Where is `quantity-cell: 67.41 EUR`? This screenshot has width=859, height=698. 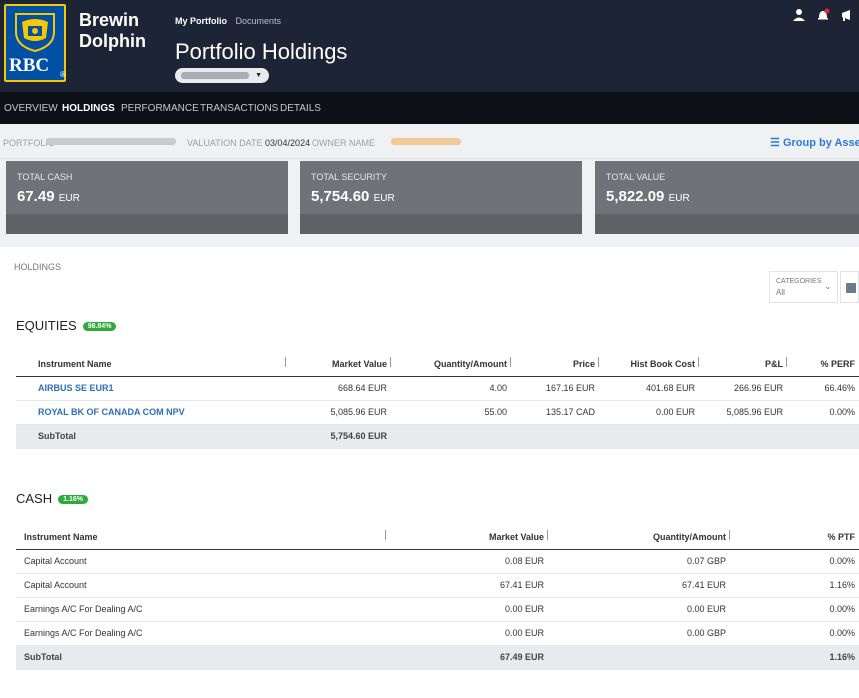 quantity-cell: 67.41 EUR is located at coordinates (639, 585).